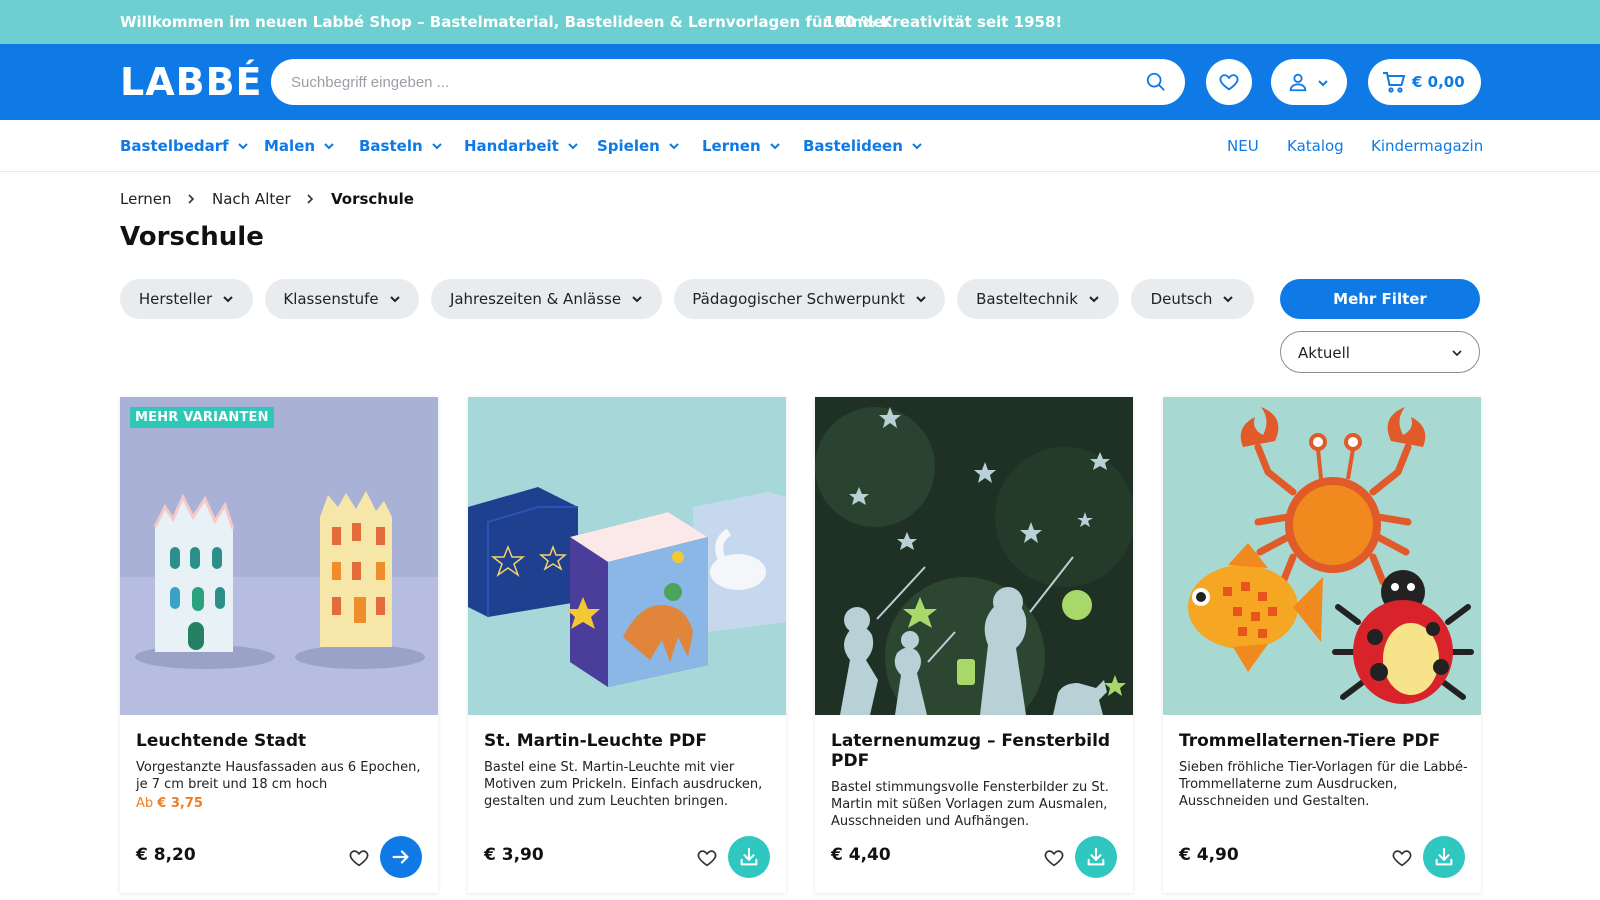  What do you see at coordinates (1309, 82) in the screenshot?
I see `account-button` at bounding box center [1309, 82].